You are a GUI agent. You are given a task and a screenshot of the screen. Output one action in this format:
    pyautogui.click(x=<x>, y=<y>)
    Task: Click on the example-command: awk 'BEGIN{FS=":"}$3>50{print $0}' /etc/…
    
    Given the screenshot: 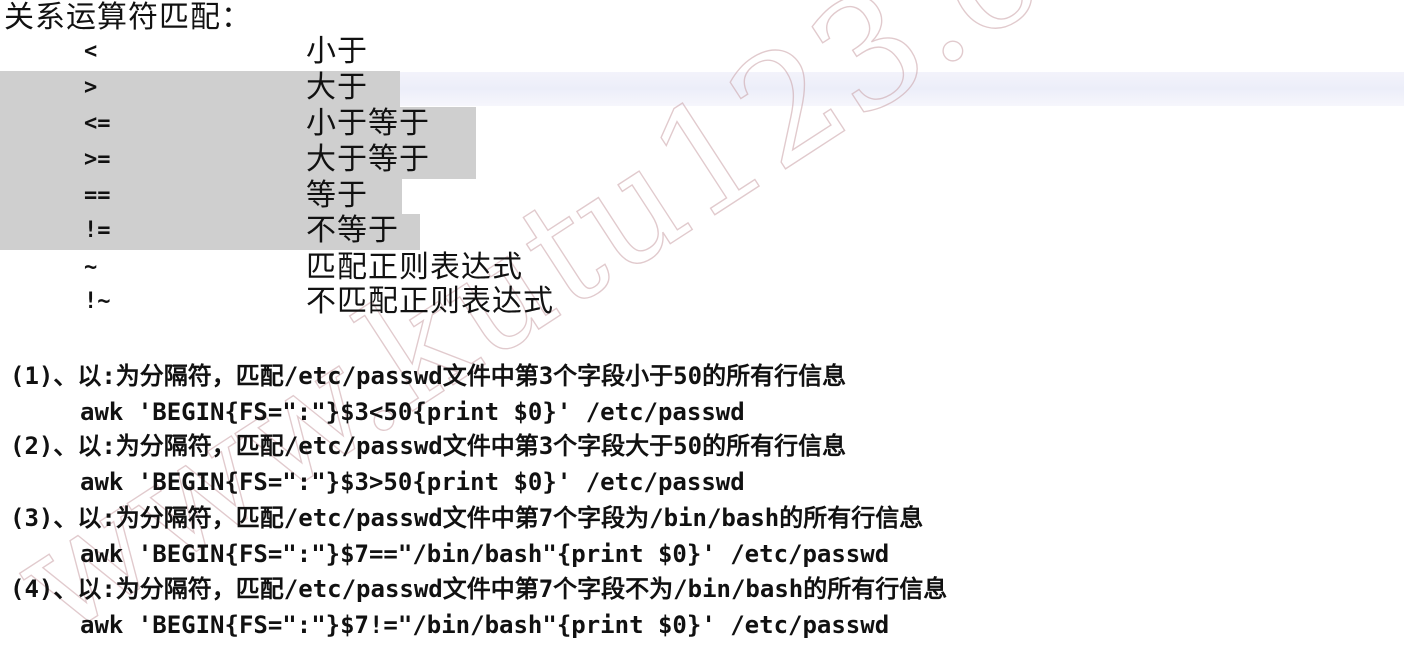 What is the action you would take?
    pyautogui.click(x=412, y=482)
    